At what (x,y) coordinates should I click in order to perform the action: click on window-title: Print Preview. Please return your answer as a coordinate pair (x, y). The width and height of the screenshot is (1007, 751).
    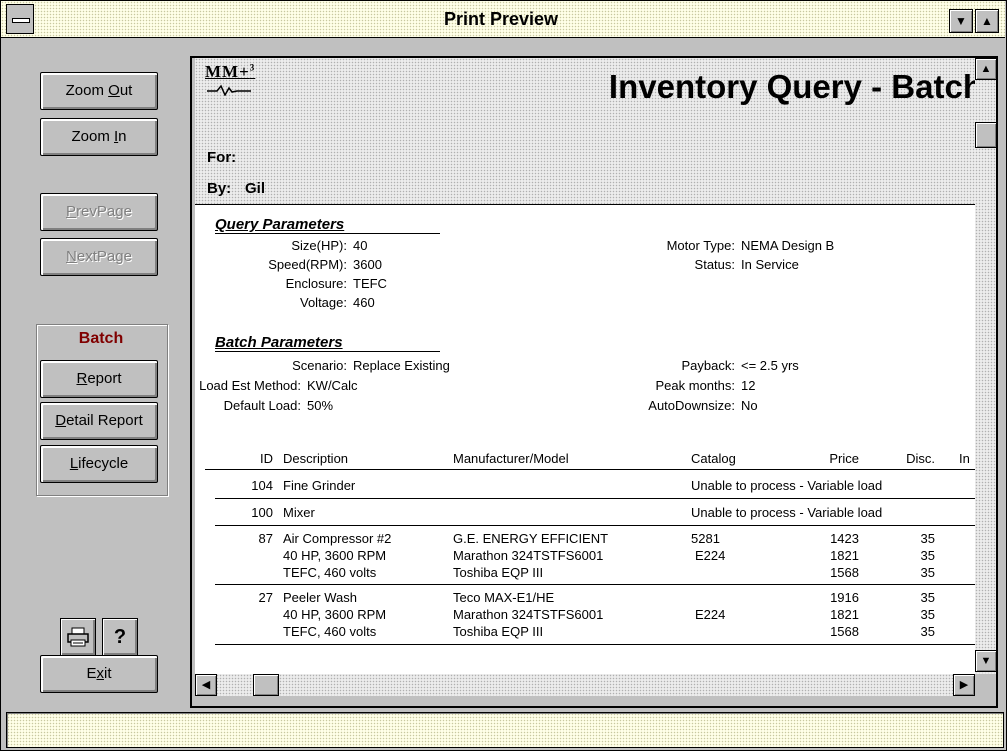
    Looking at the image, I should click on (501, 19).